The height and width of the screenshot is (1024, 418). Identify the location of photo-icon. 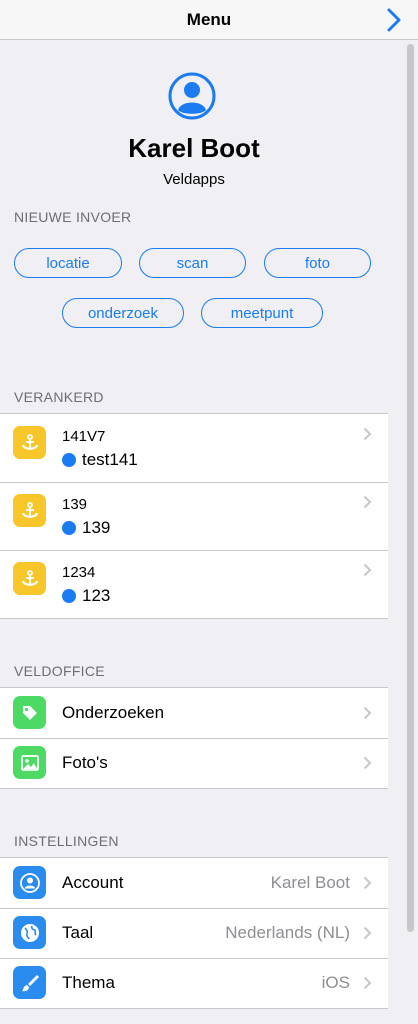
(29, 762).